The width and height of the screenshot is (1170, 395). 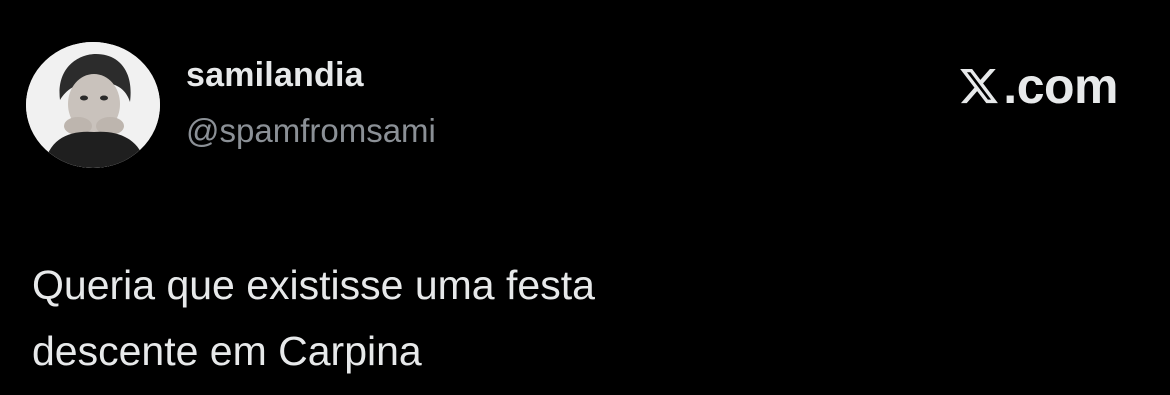 What do you see at coordinates (1060, 86) in the screenshot?
I see `brand-domain-label: .com` at bounding box center [1060, 86].